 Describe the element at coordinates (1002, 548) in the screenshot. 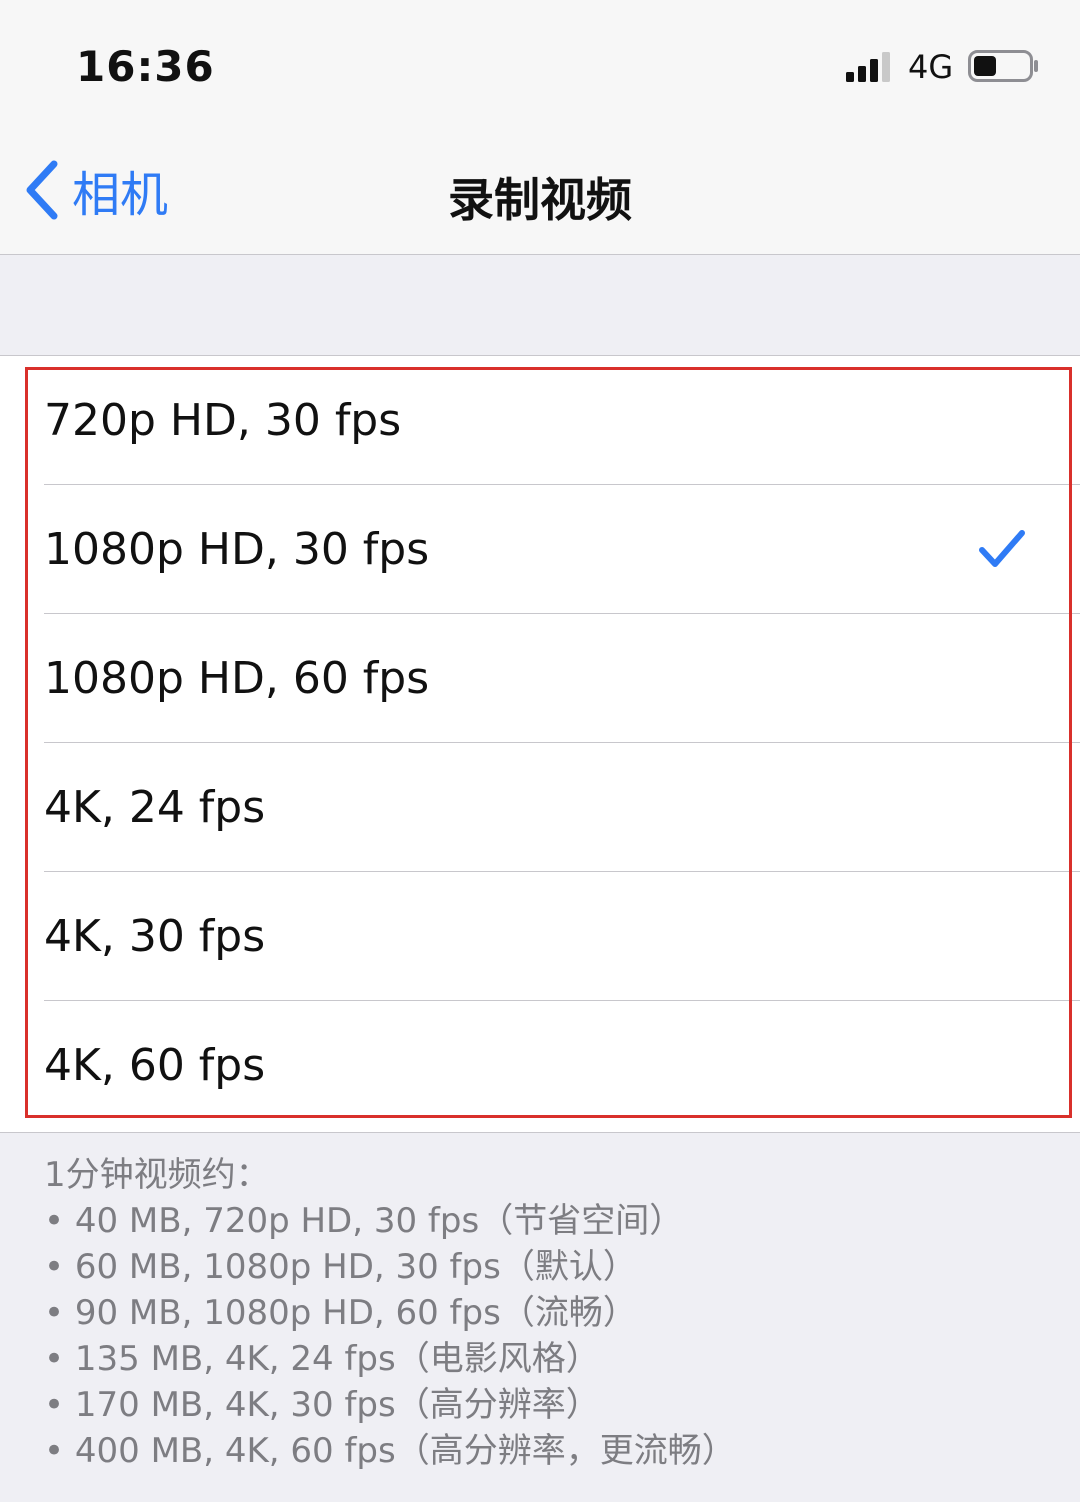

I see `checkmark-icon` at that location.